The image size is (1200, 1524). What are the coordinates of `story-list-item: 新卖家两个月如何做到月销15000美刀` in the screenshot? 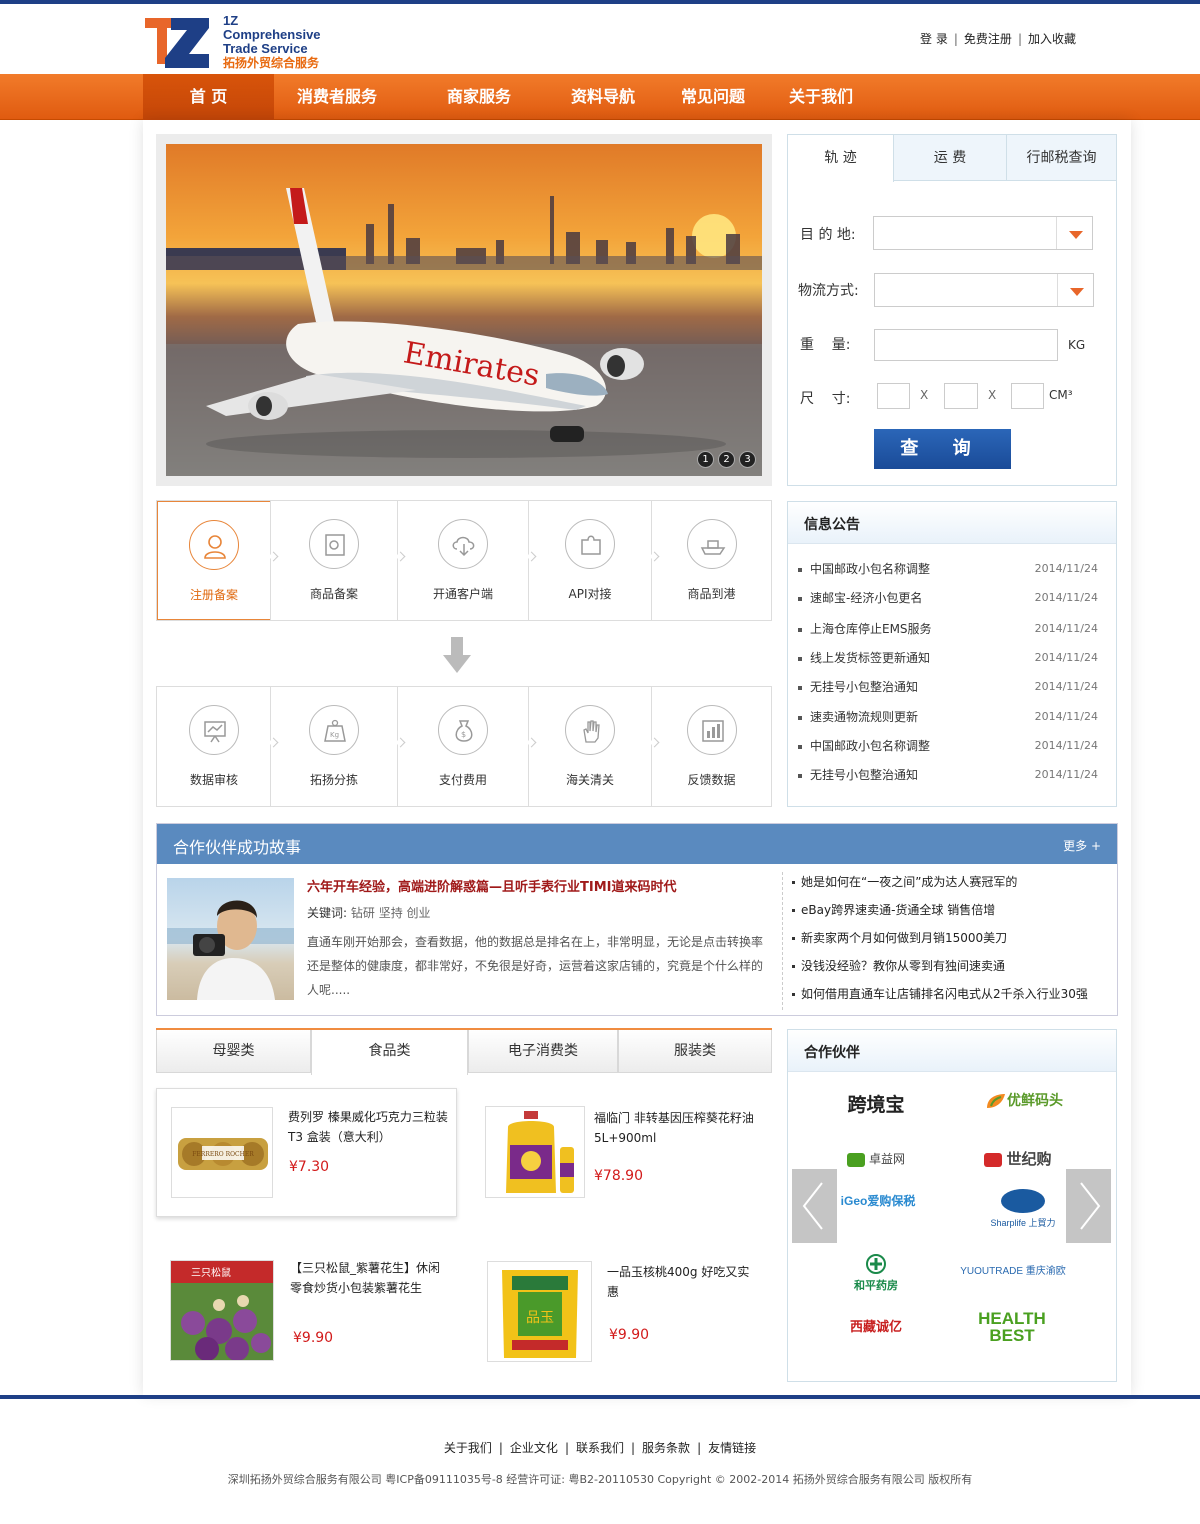 It's located at (940, 944).